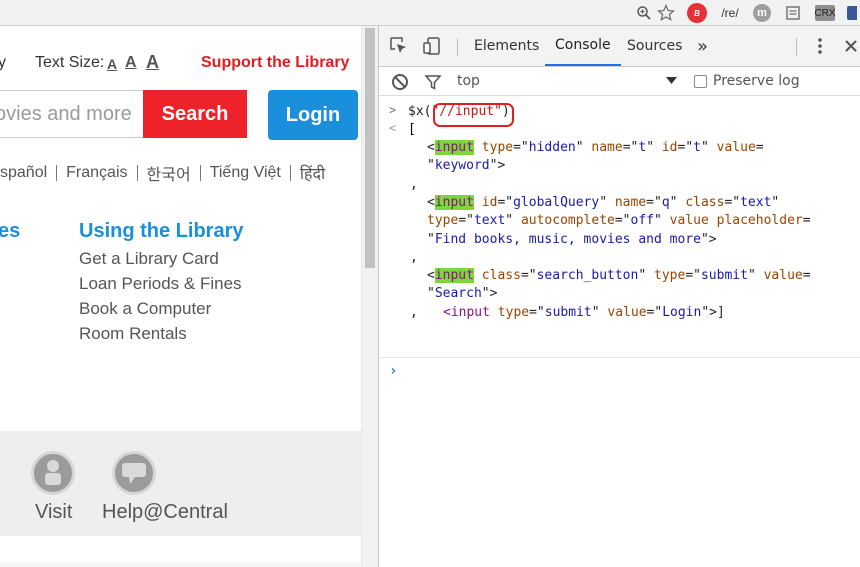 The height and width of the screenshot is (567, 860). What do you see at coordinates (369, 296) in the screenshot?
I see `page-scrollbar` at bounding box center [369, 296].